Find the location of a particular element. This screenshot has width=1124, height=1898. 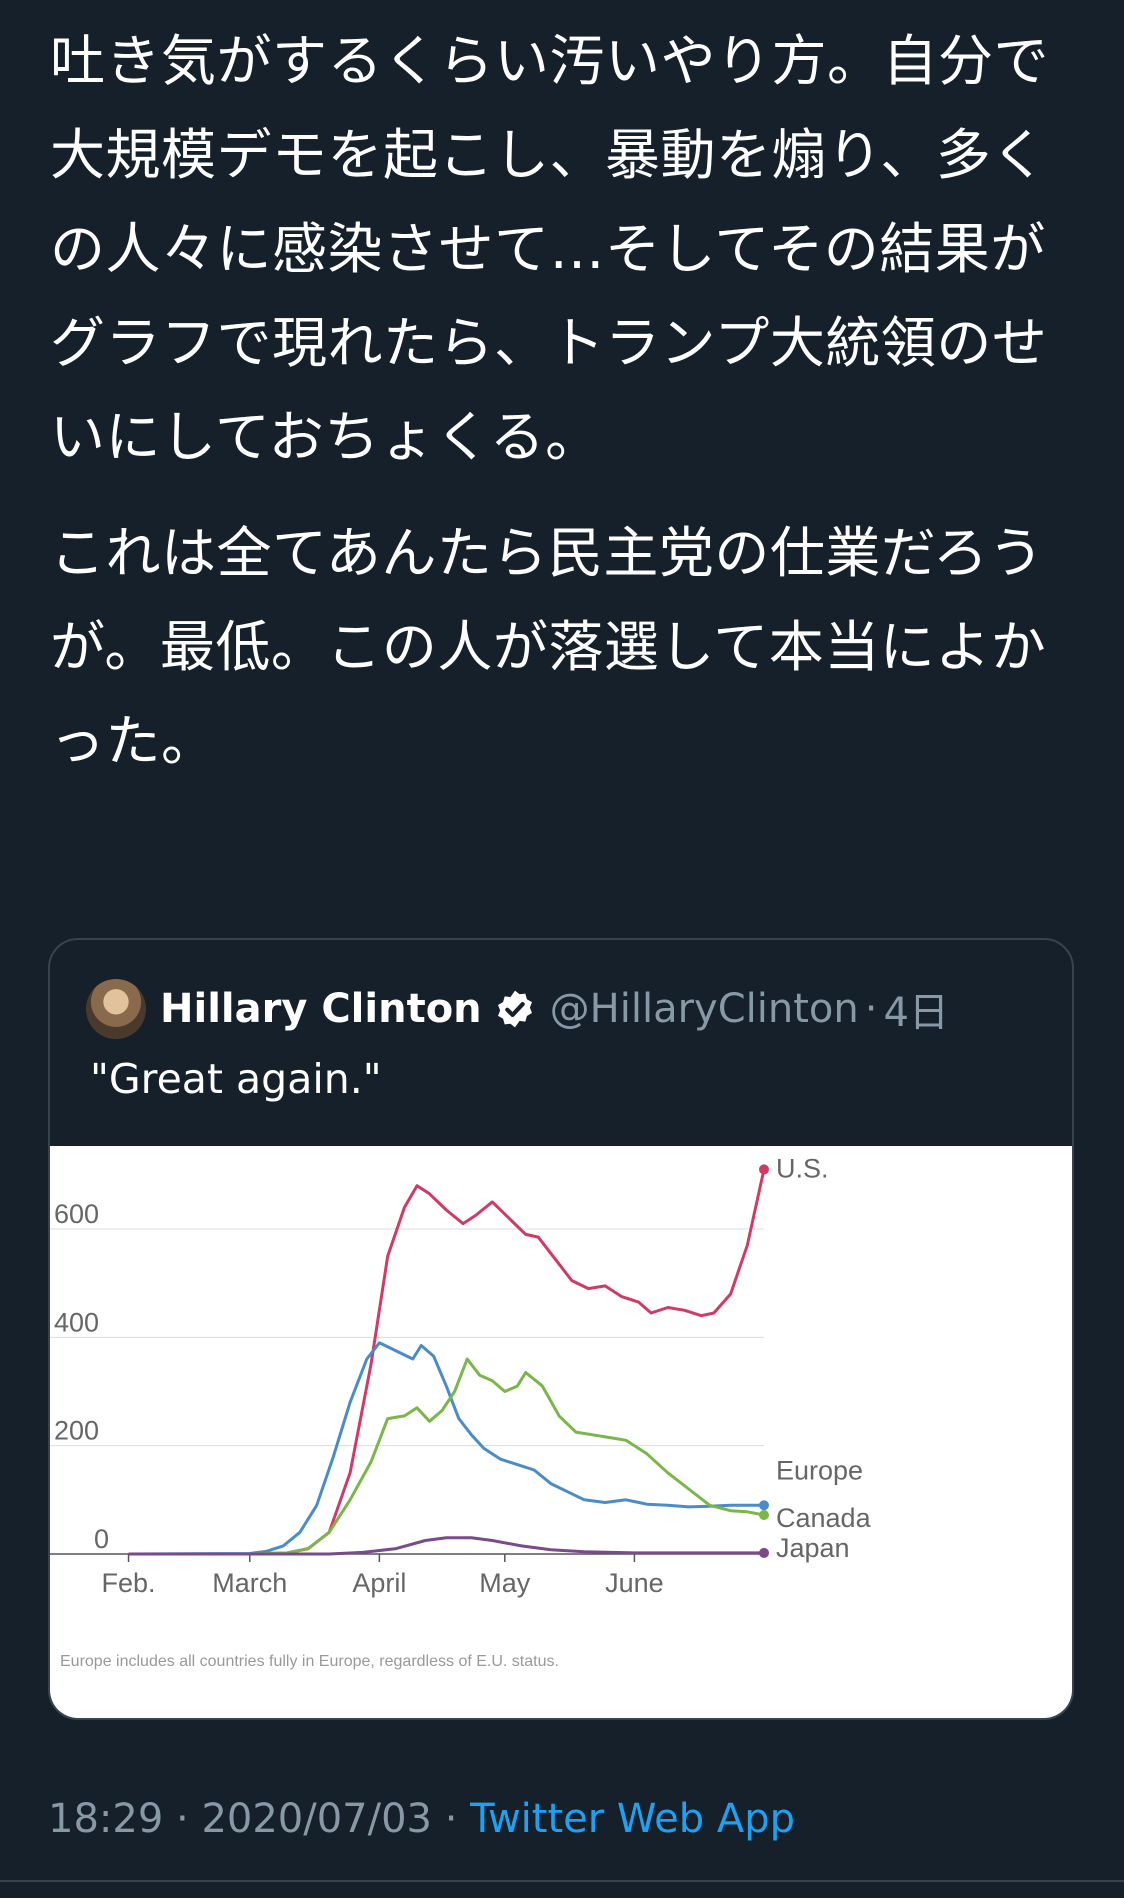

x-tick-label: June is located at coordinates (634, 1583).